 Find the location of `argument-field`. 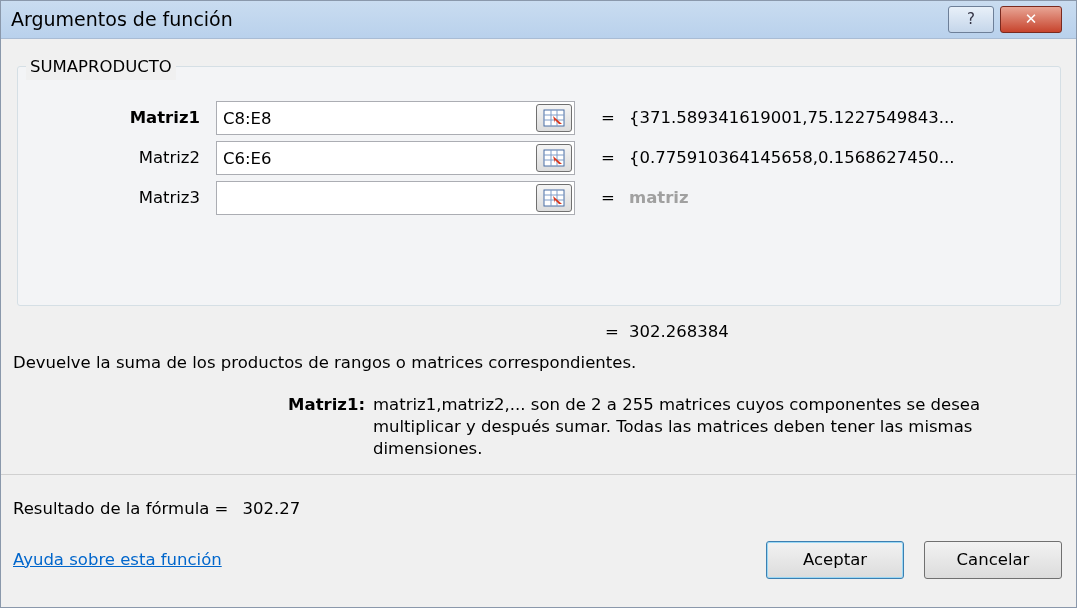

argument-field is located at coordinates (395, 198).